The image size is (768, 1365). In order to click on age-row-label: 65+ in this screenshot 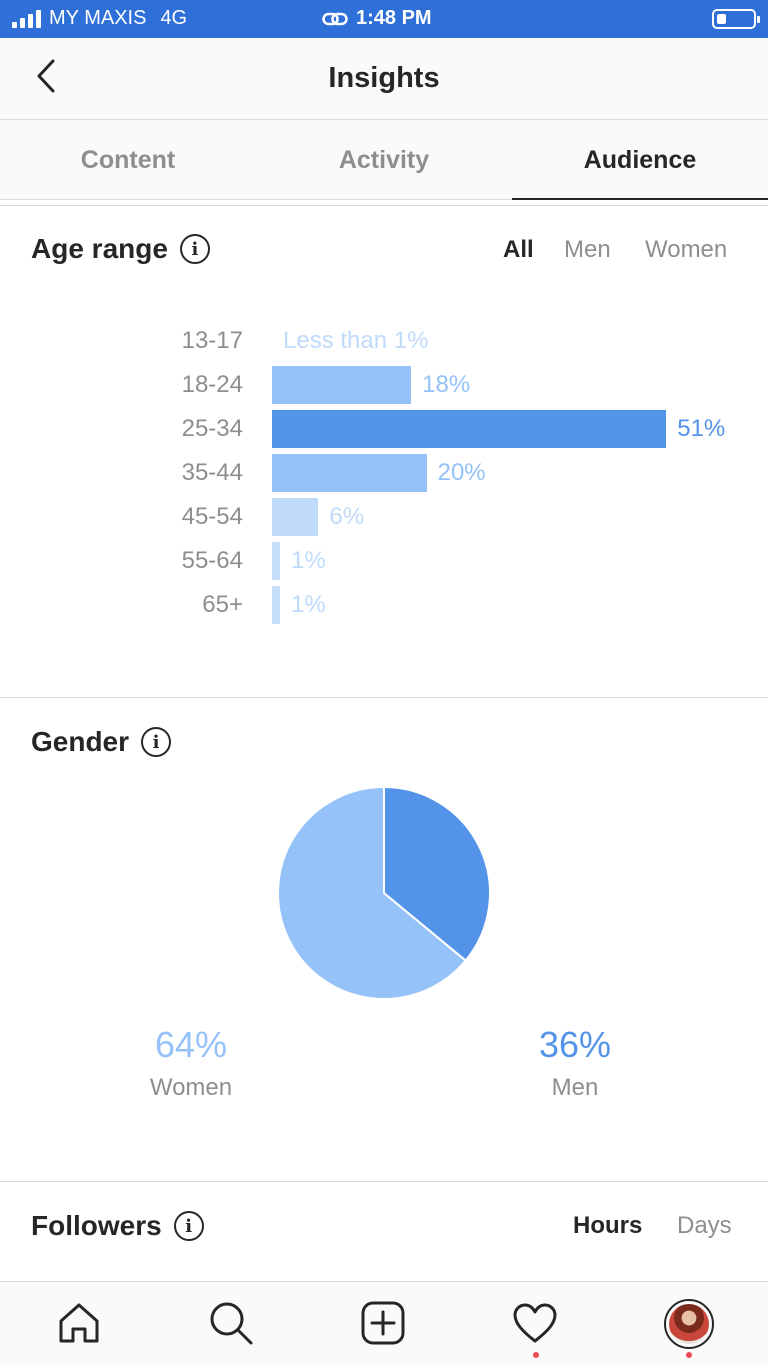, I will do `click(222, 604)`.